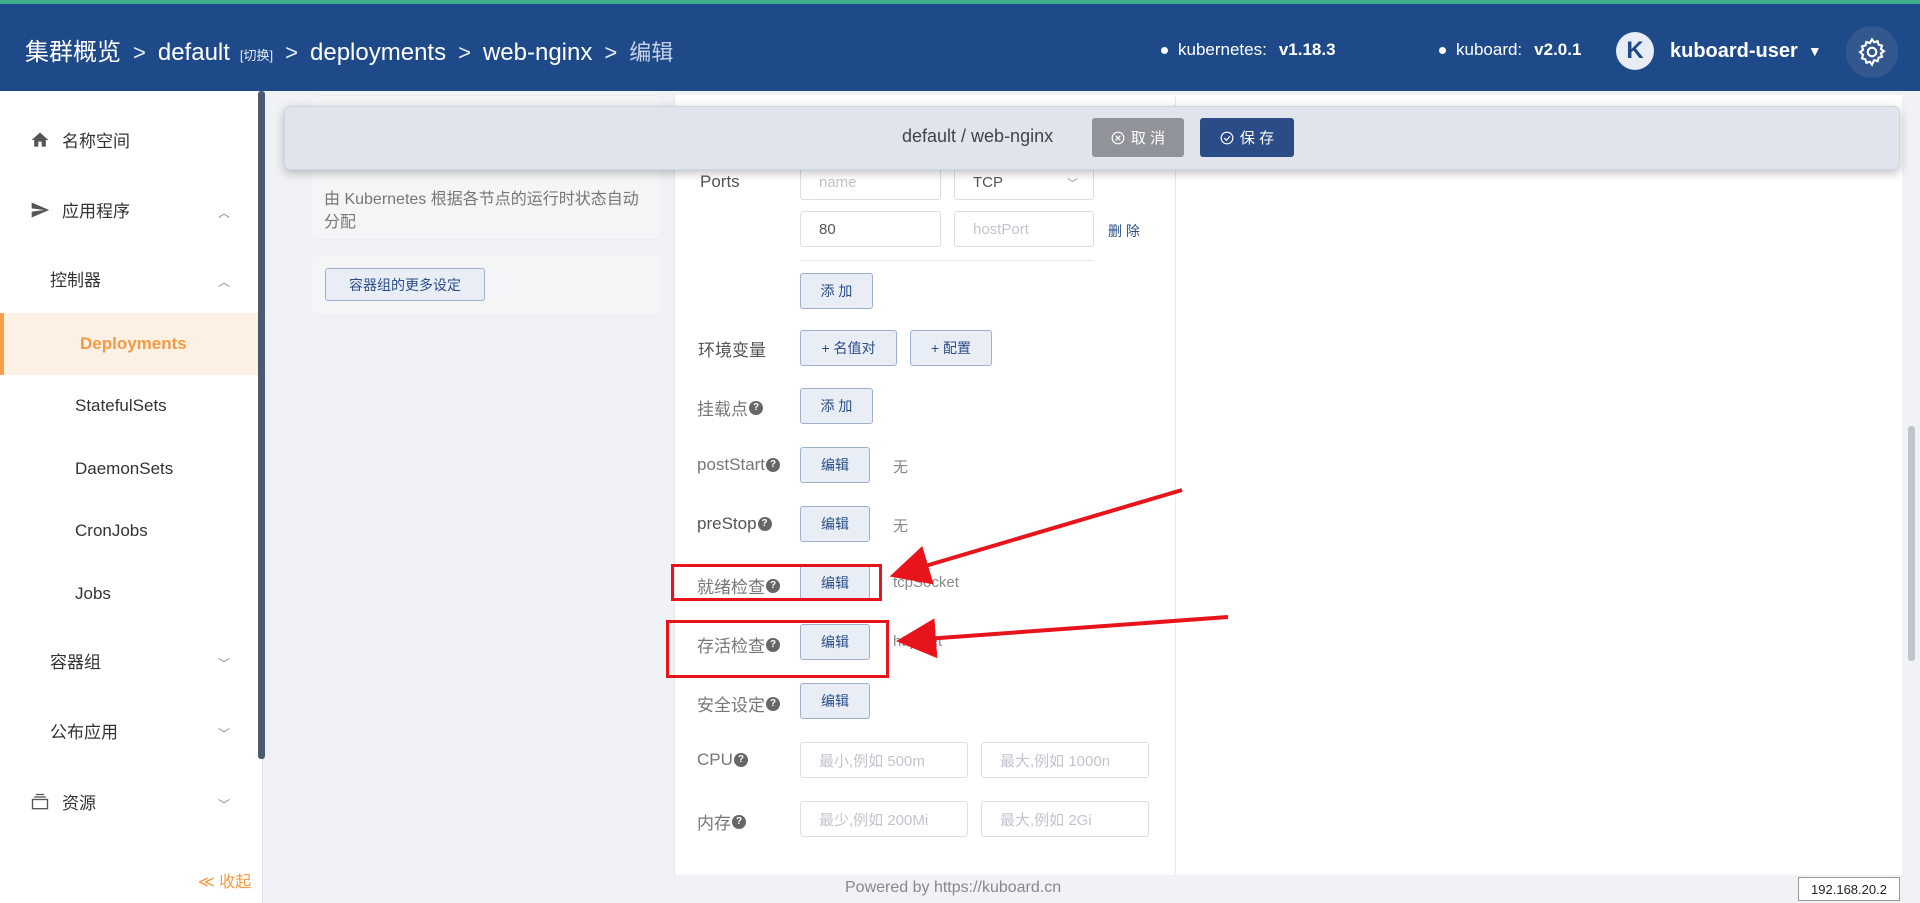  Describe the element at coordinates (1227, 137) in the screenshot. I see `check-circle-icon` at that location.